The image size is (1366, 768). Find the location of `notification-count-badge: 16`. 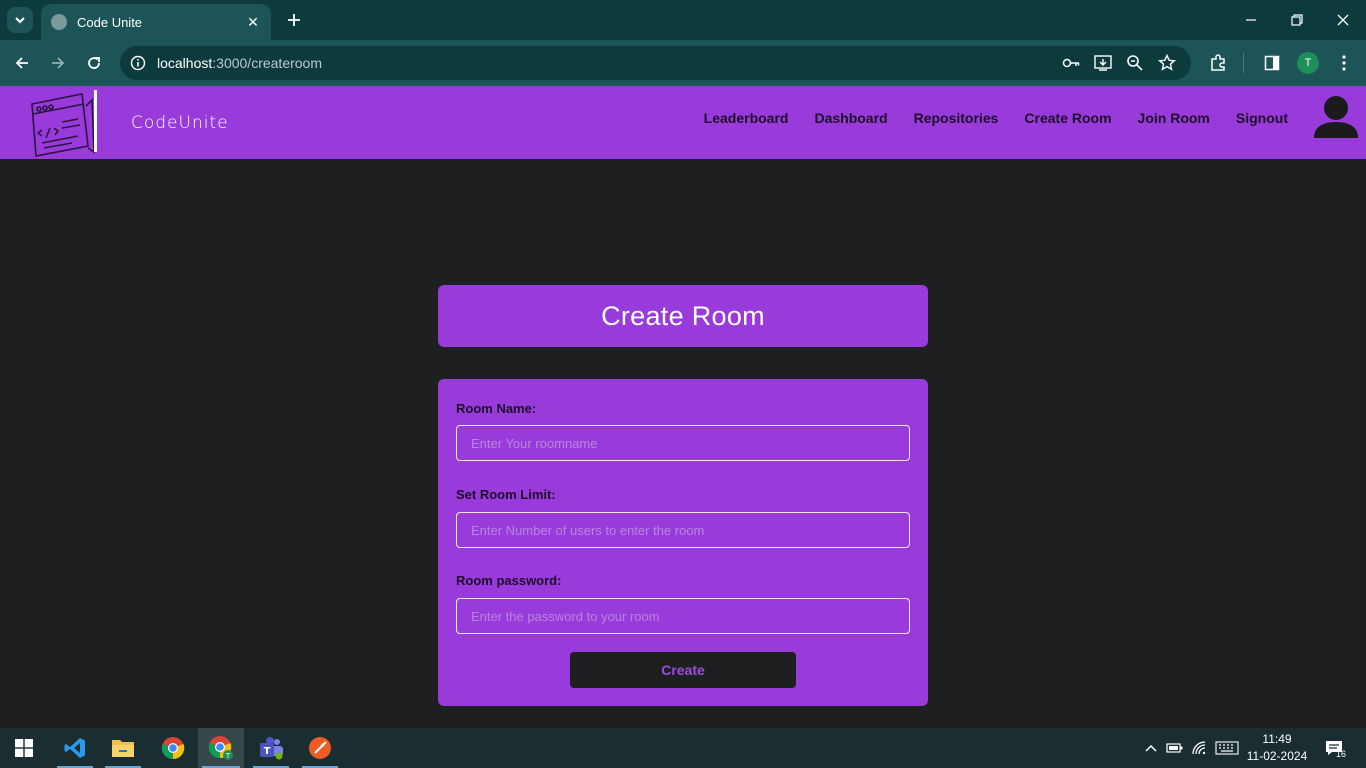

notification-count-badge: 16 is located at coordinates (1341, 754).